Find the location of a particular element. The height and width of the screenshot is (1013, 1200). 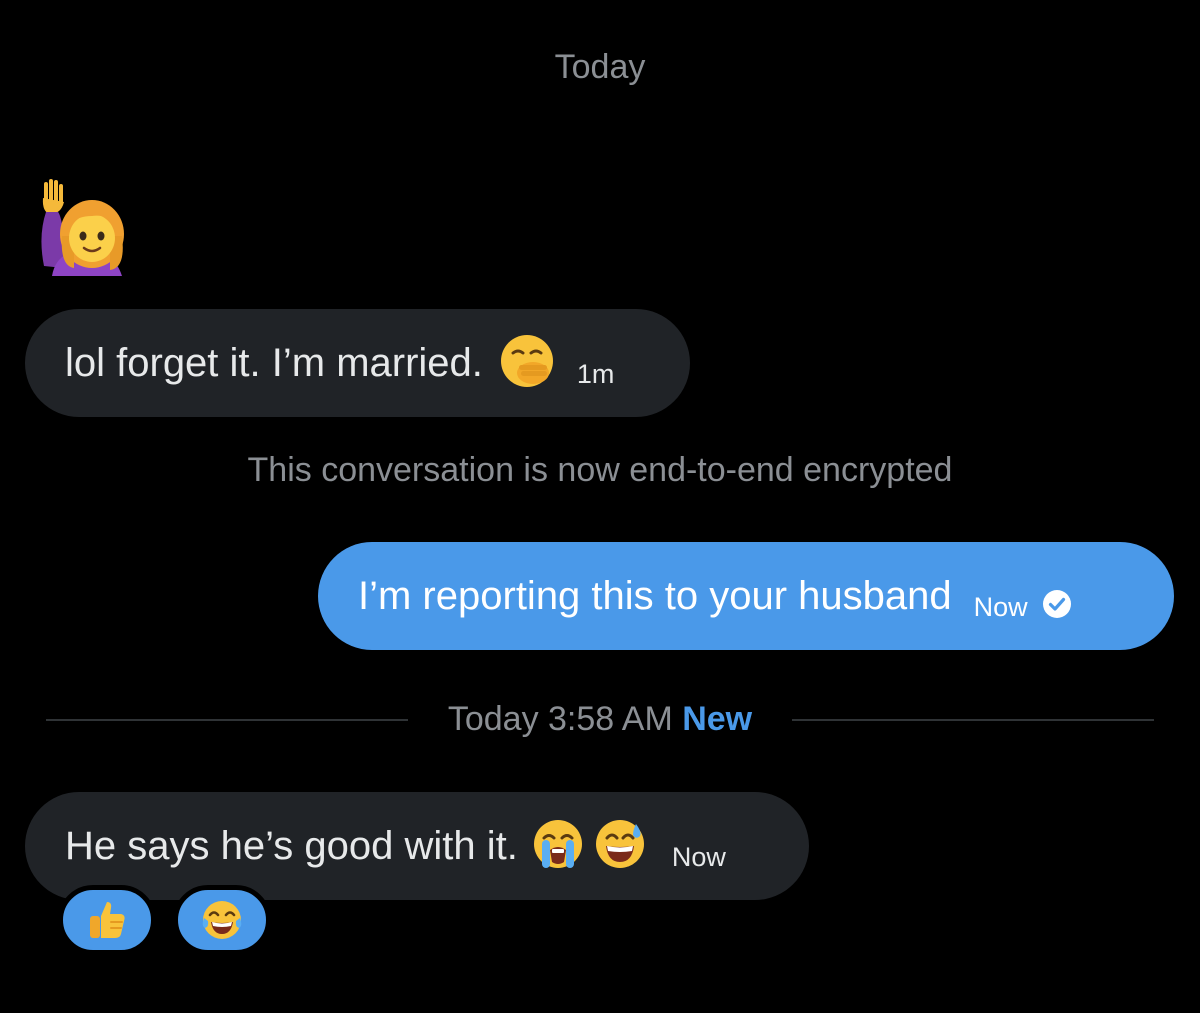

sent-message-bubble: I’m reporting this to your husband Now is located at coordinates (746, 596).